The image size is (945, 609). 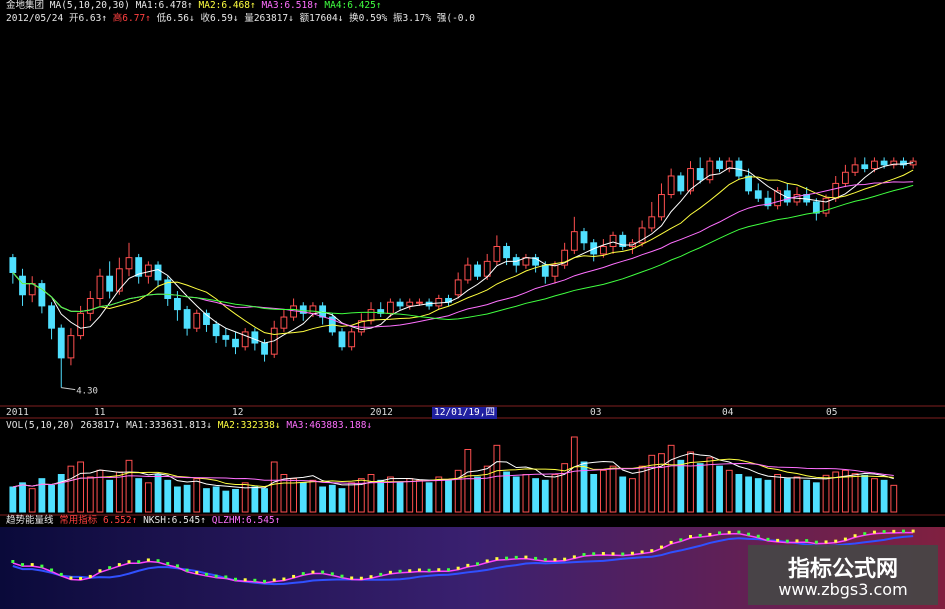 I want to click on turnover-value: 换0.59%, so click(x=368, y=18).